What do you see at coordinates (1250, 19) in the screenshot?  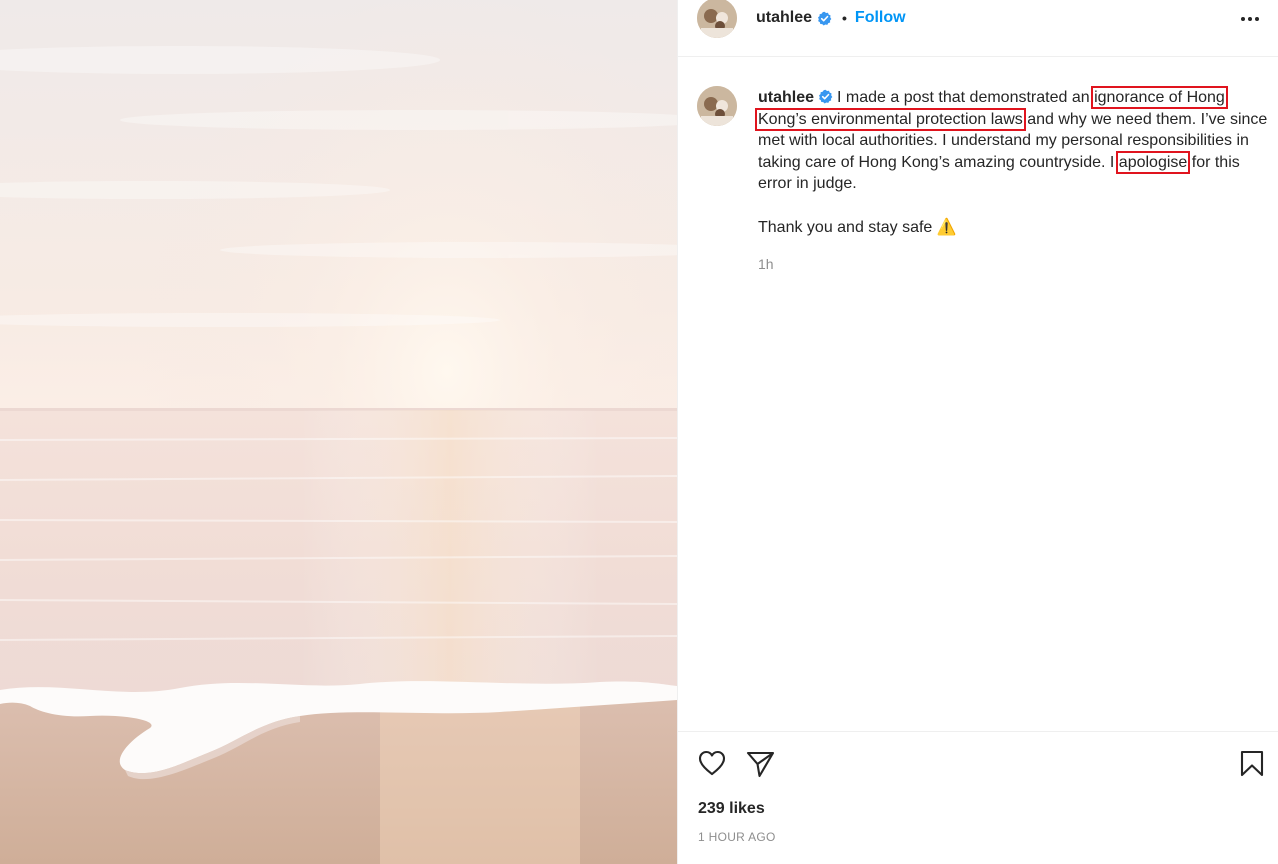 I see `more-options-icon` at bounding box center [1250, 19].